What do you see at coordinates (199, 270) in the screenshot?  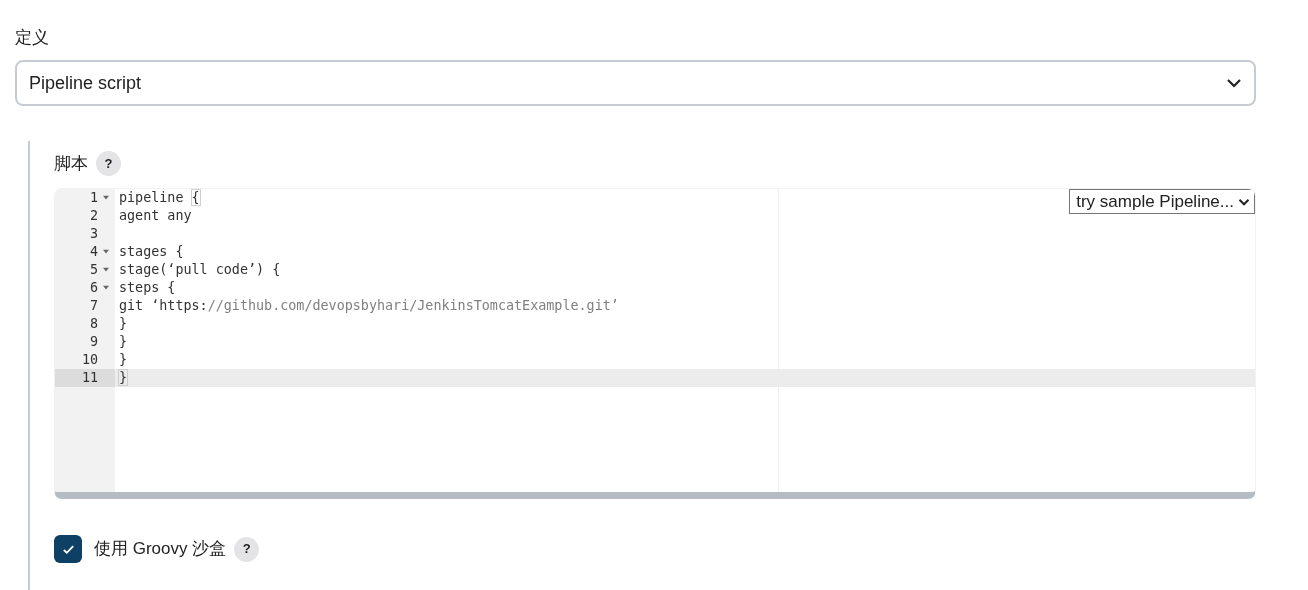 I see `code-line: stage(‘pull code’) {` at bounding box center [199, 270].